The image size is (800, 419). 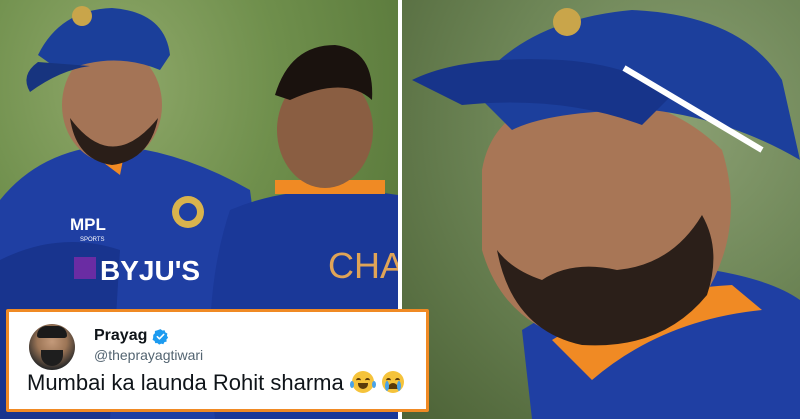 What do you see at coordinates (160, 336) in the screenshot?
I see `verified-badge-icon` at bounding box center [160, 336].